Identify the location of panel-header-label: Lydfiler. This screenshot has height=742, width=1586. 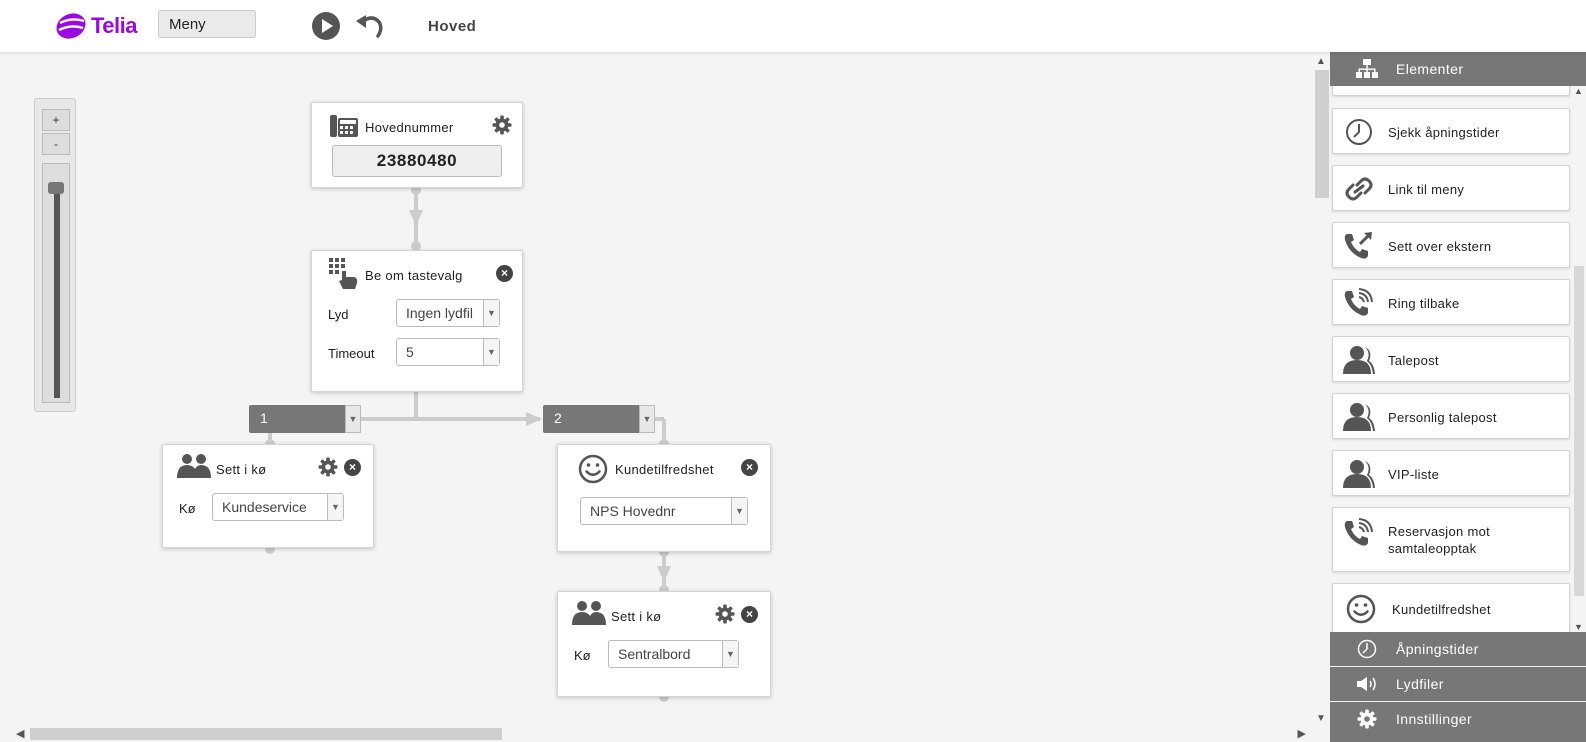
(1420, 684).